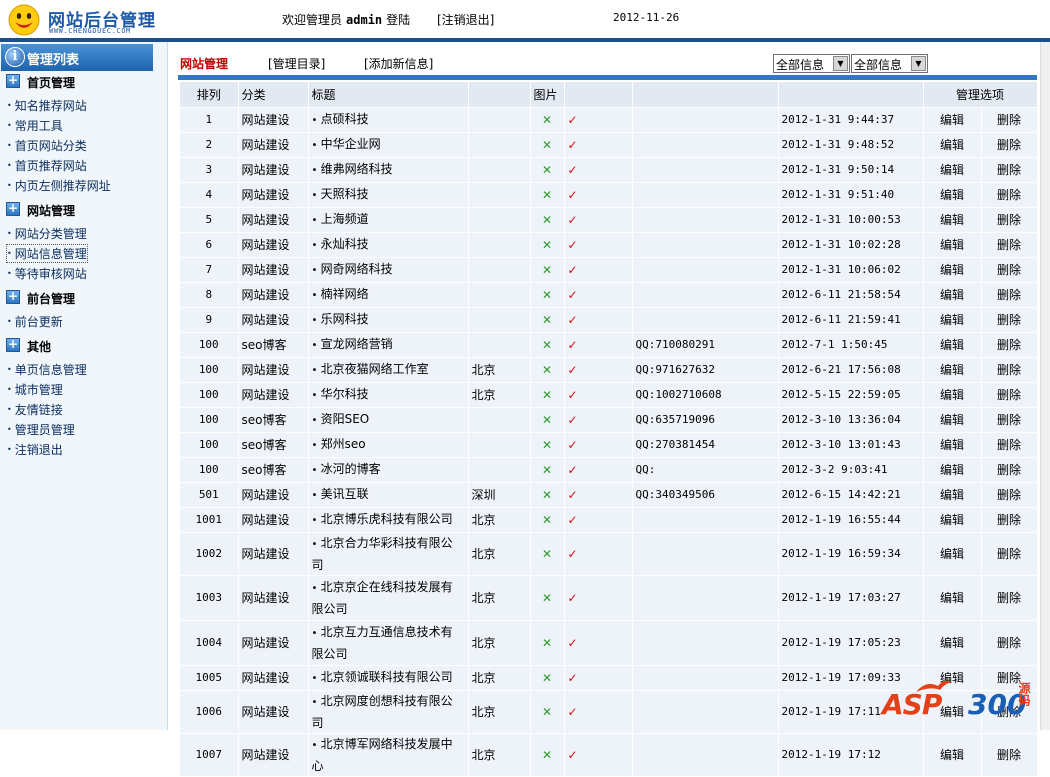 The image size is (1050, 777). Describe the element at coordinates (84, 209) in the screenshot. I see `sidebar-group-sites: + 网站管理` at that location.